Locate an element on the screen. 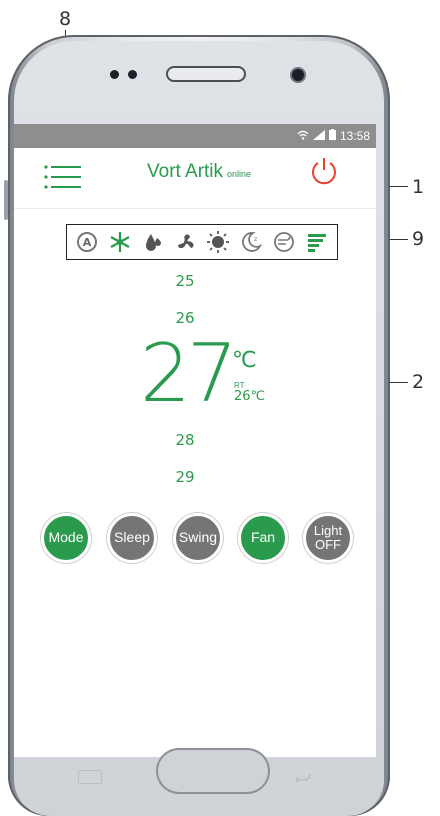 The image size is (440, 816). temp-option-below-2: 29 is located at coordinates (185, 477).